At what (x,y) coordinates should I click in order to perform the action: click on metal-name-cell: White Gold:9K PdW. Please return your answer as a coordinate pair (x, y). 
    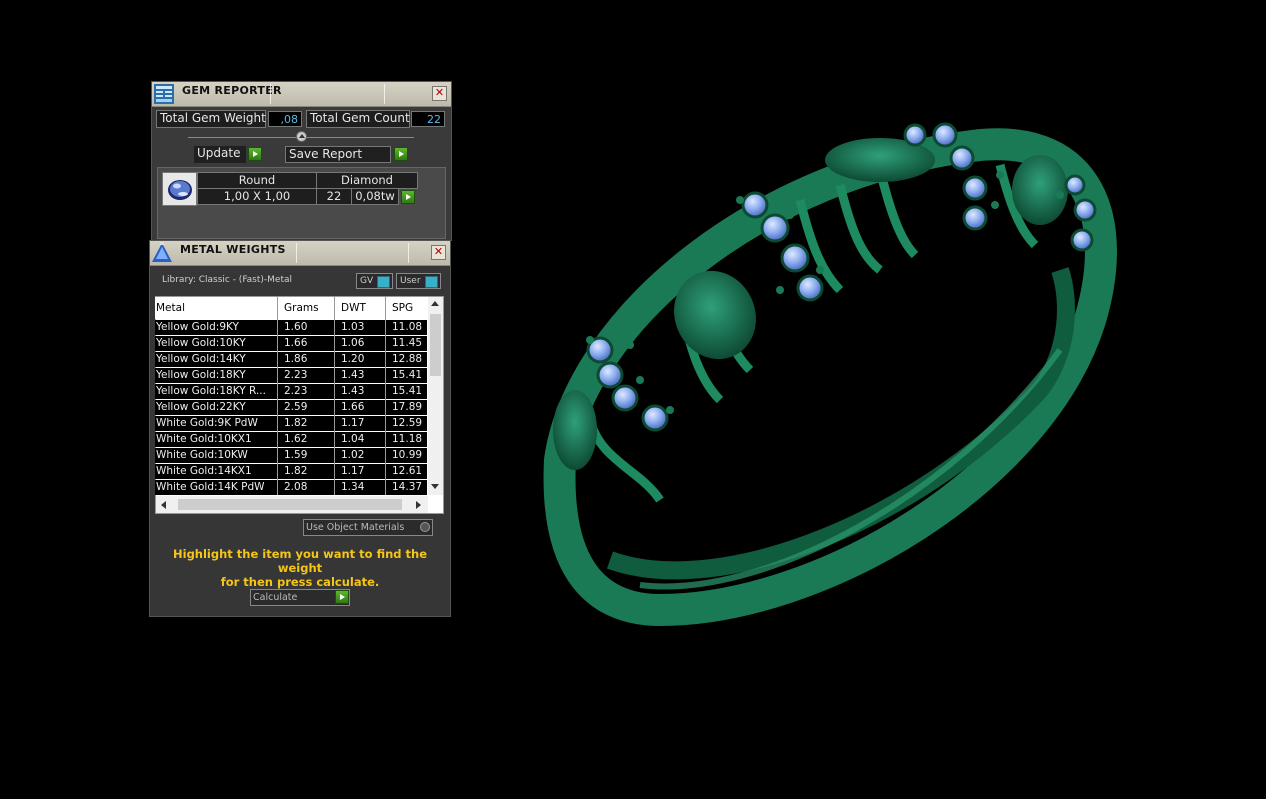
    Looking at the image, I should click on (207, 423).